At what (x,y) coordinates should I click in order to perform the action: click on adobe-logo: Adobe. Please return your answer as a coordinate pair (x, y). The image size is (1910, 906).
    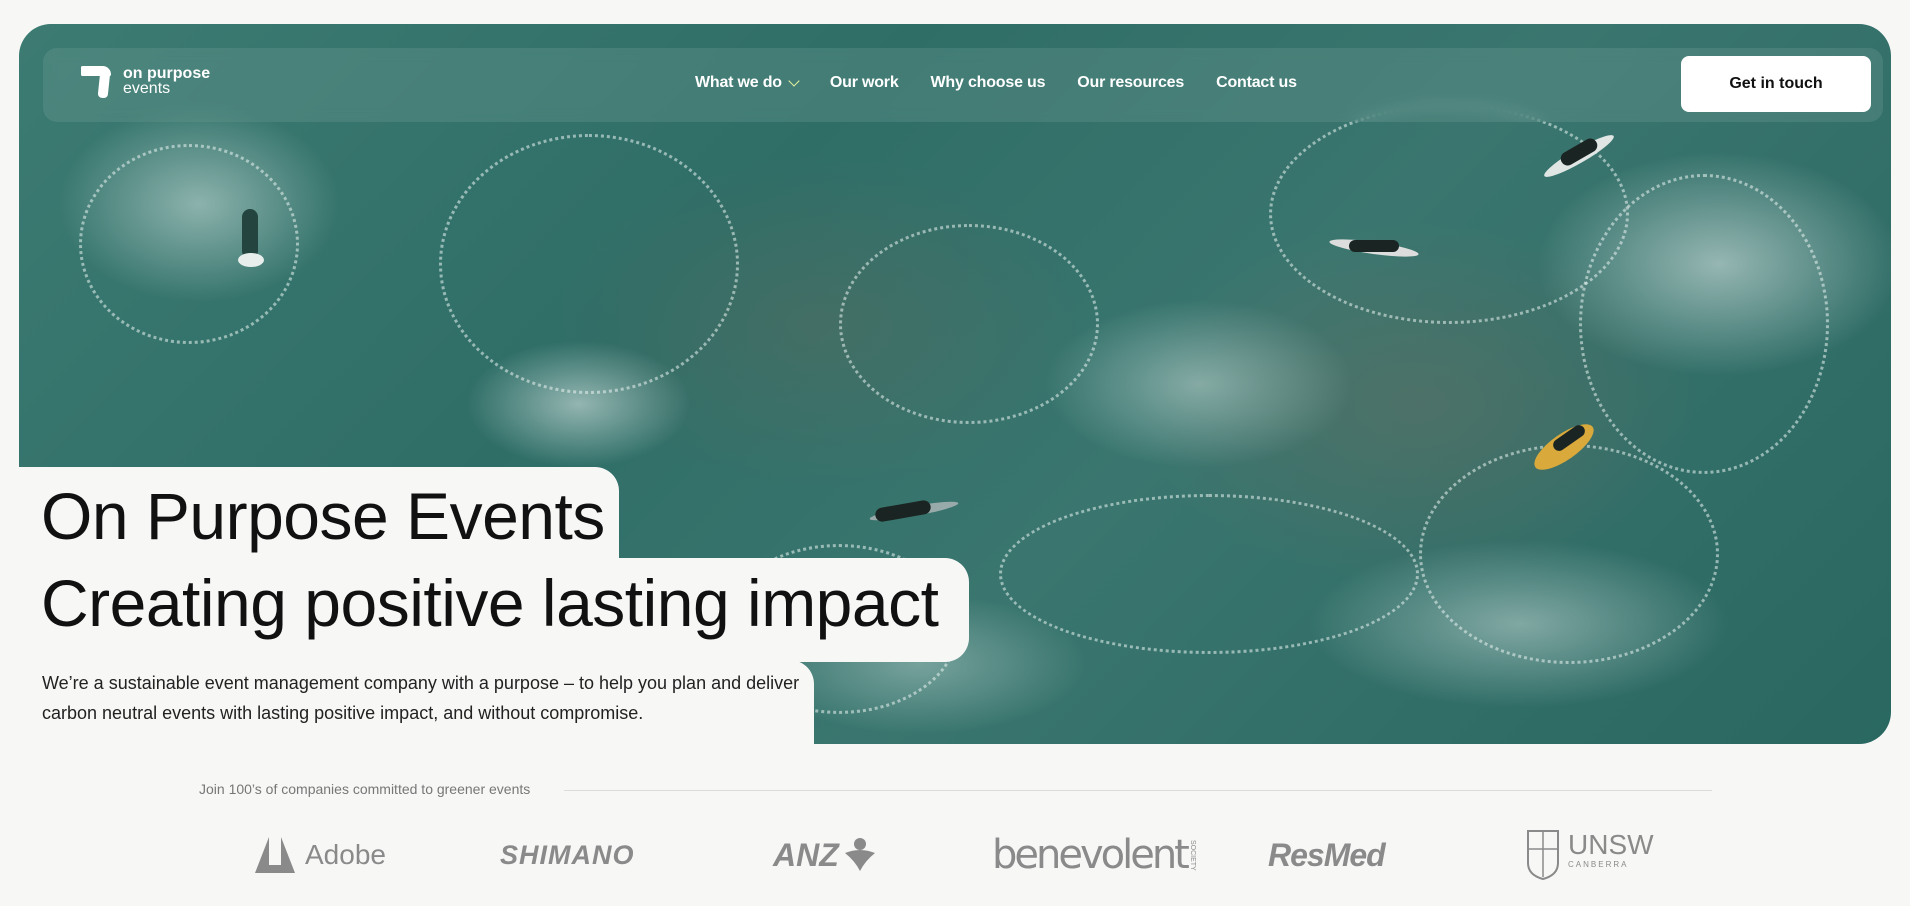
    Looking at the image, I should click on (320, 855).